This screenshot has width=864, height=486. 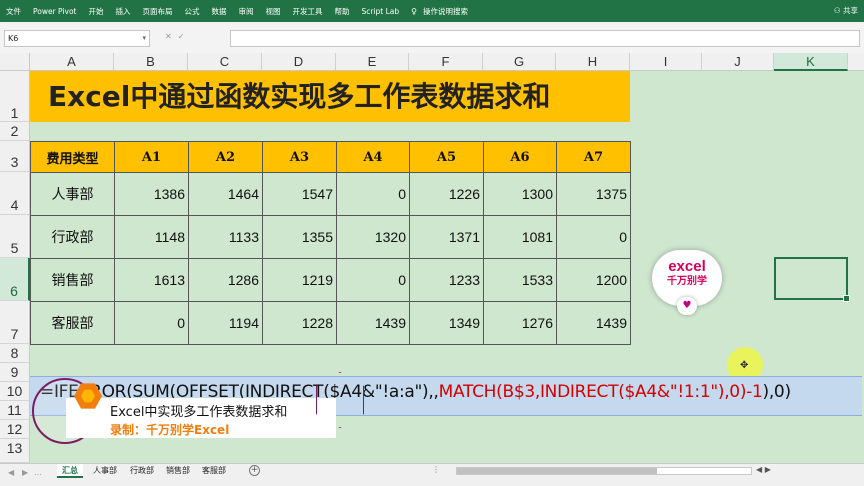 What do you see at coordinates (299, 62) in the screenshot?
I see `column-header-d: D` at bounding box center [299, 62].